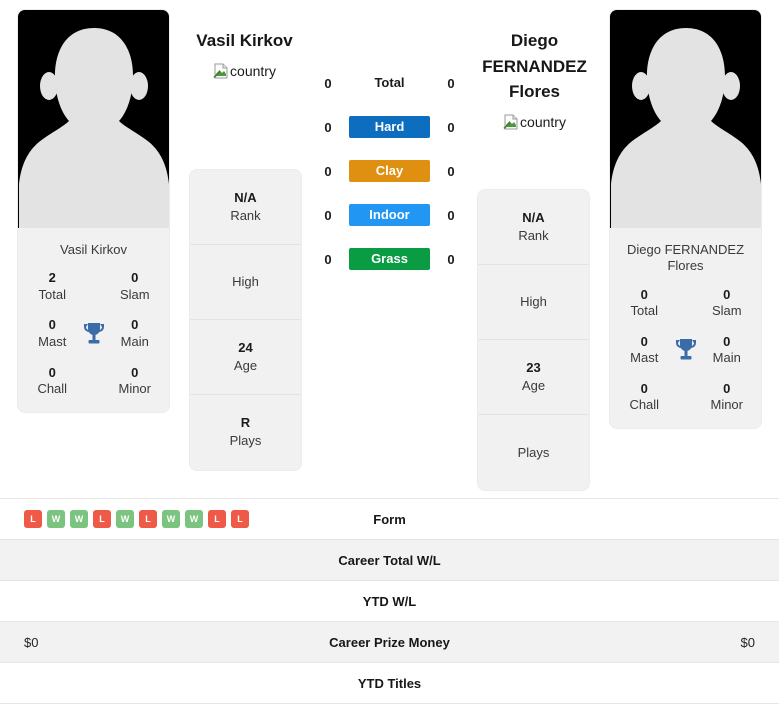  I want to click on right-info-rank: N/A Rank, so click(533, 227).